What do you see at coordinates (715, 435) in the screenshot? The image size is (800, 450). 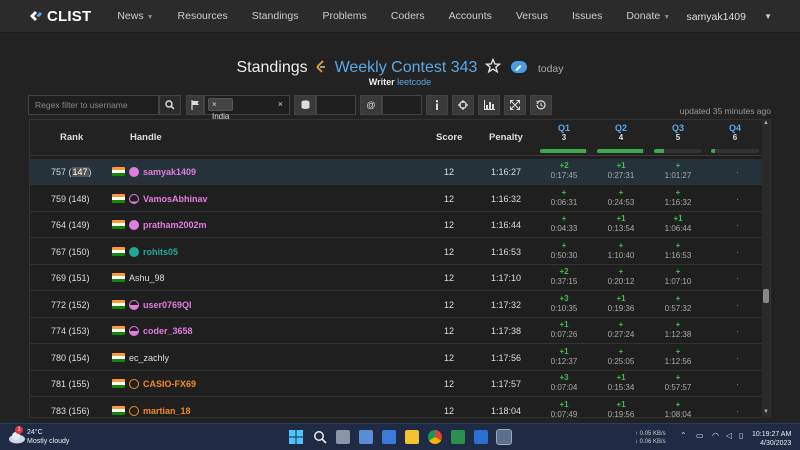 I see `wifi-icon: ◠` at bounding box center [715, 435].